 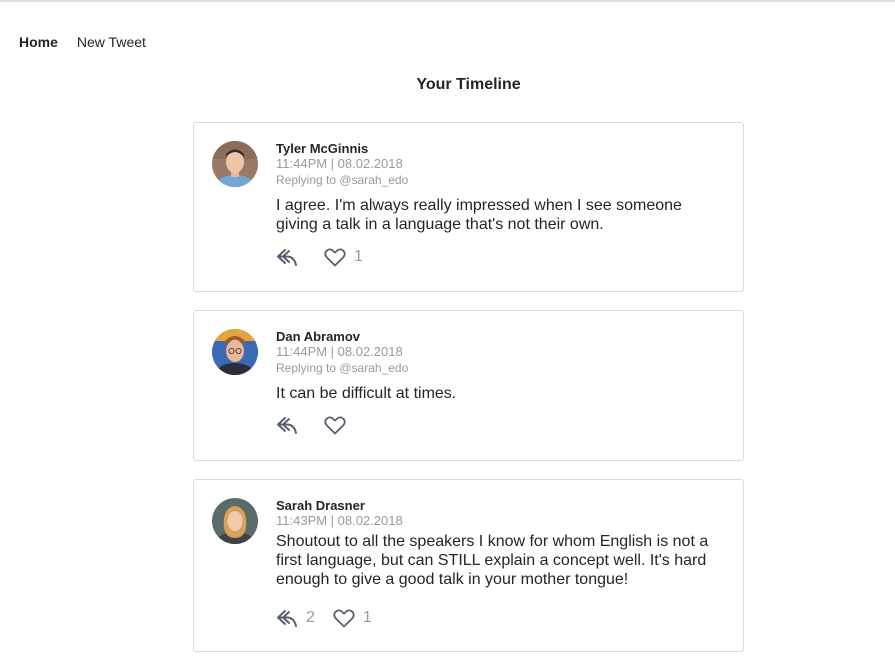 What do you see at coordinates (468, 84) in the screenshot?
I see `page-title: Your Timeline` at bounding box center [468, 84].